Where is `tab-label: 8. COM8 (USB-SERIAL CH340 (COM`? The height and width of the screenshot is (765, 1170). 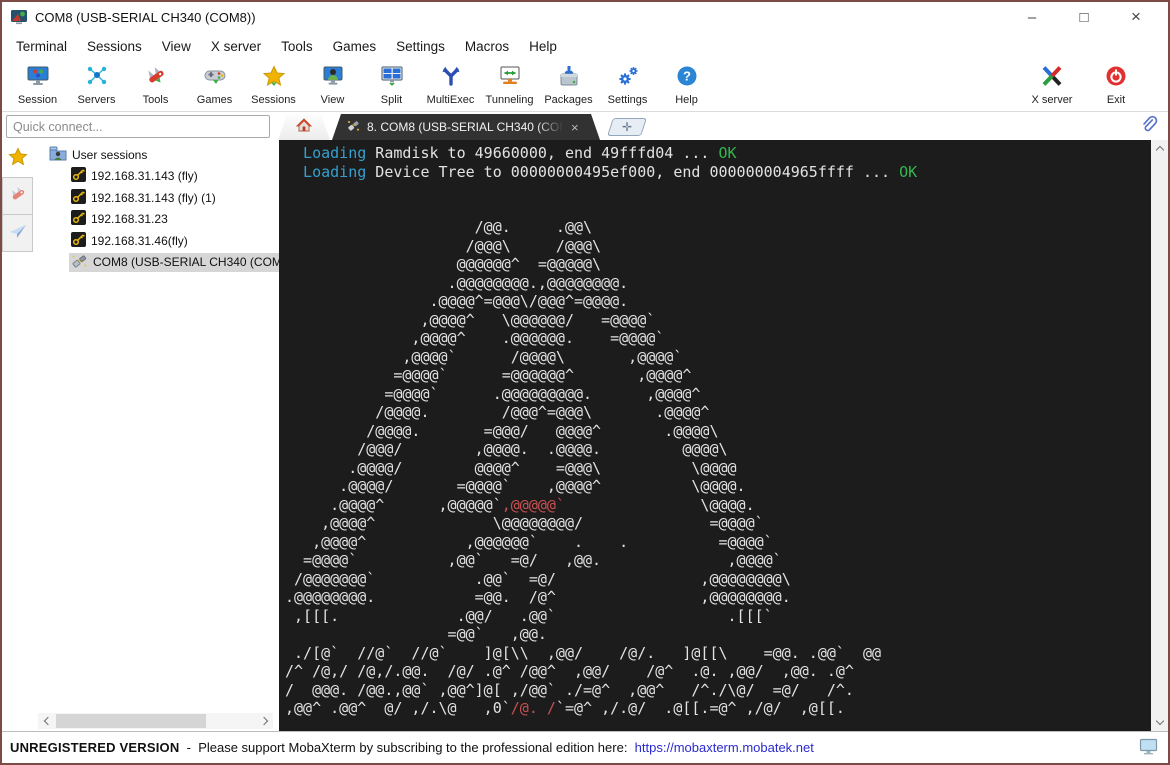 tab-label: 8. COM8 (USB-SERIAL CH340 (COM is located at coordinates (465, 127).